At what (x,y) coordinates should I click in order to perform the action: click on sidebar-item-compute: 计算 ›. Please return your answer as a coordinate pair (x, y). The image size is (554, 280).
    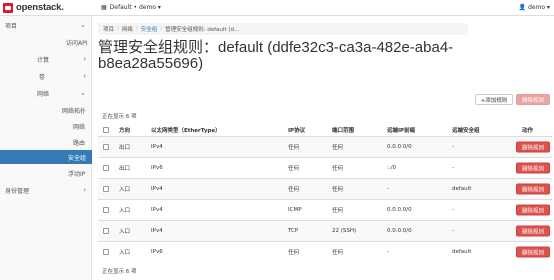
    Looking at the image, I should click on (46, 59).